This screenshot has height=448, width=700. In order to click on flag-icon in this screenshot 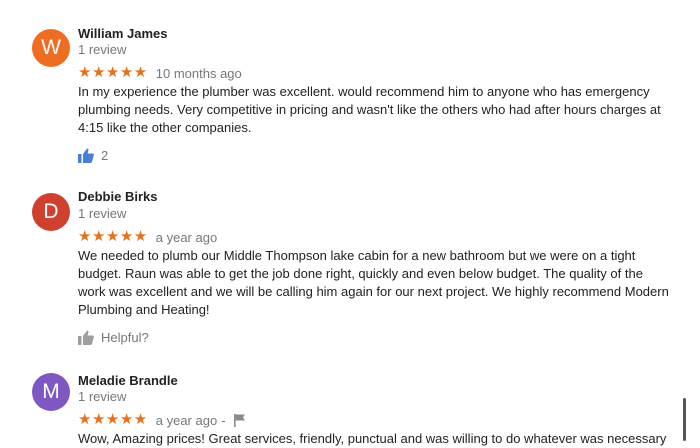, I will do `click(239, 420)`.